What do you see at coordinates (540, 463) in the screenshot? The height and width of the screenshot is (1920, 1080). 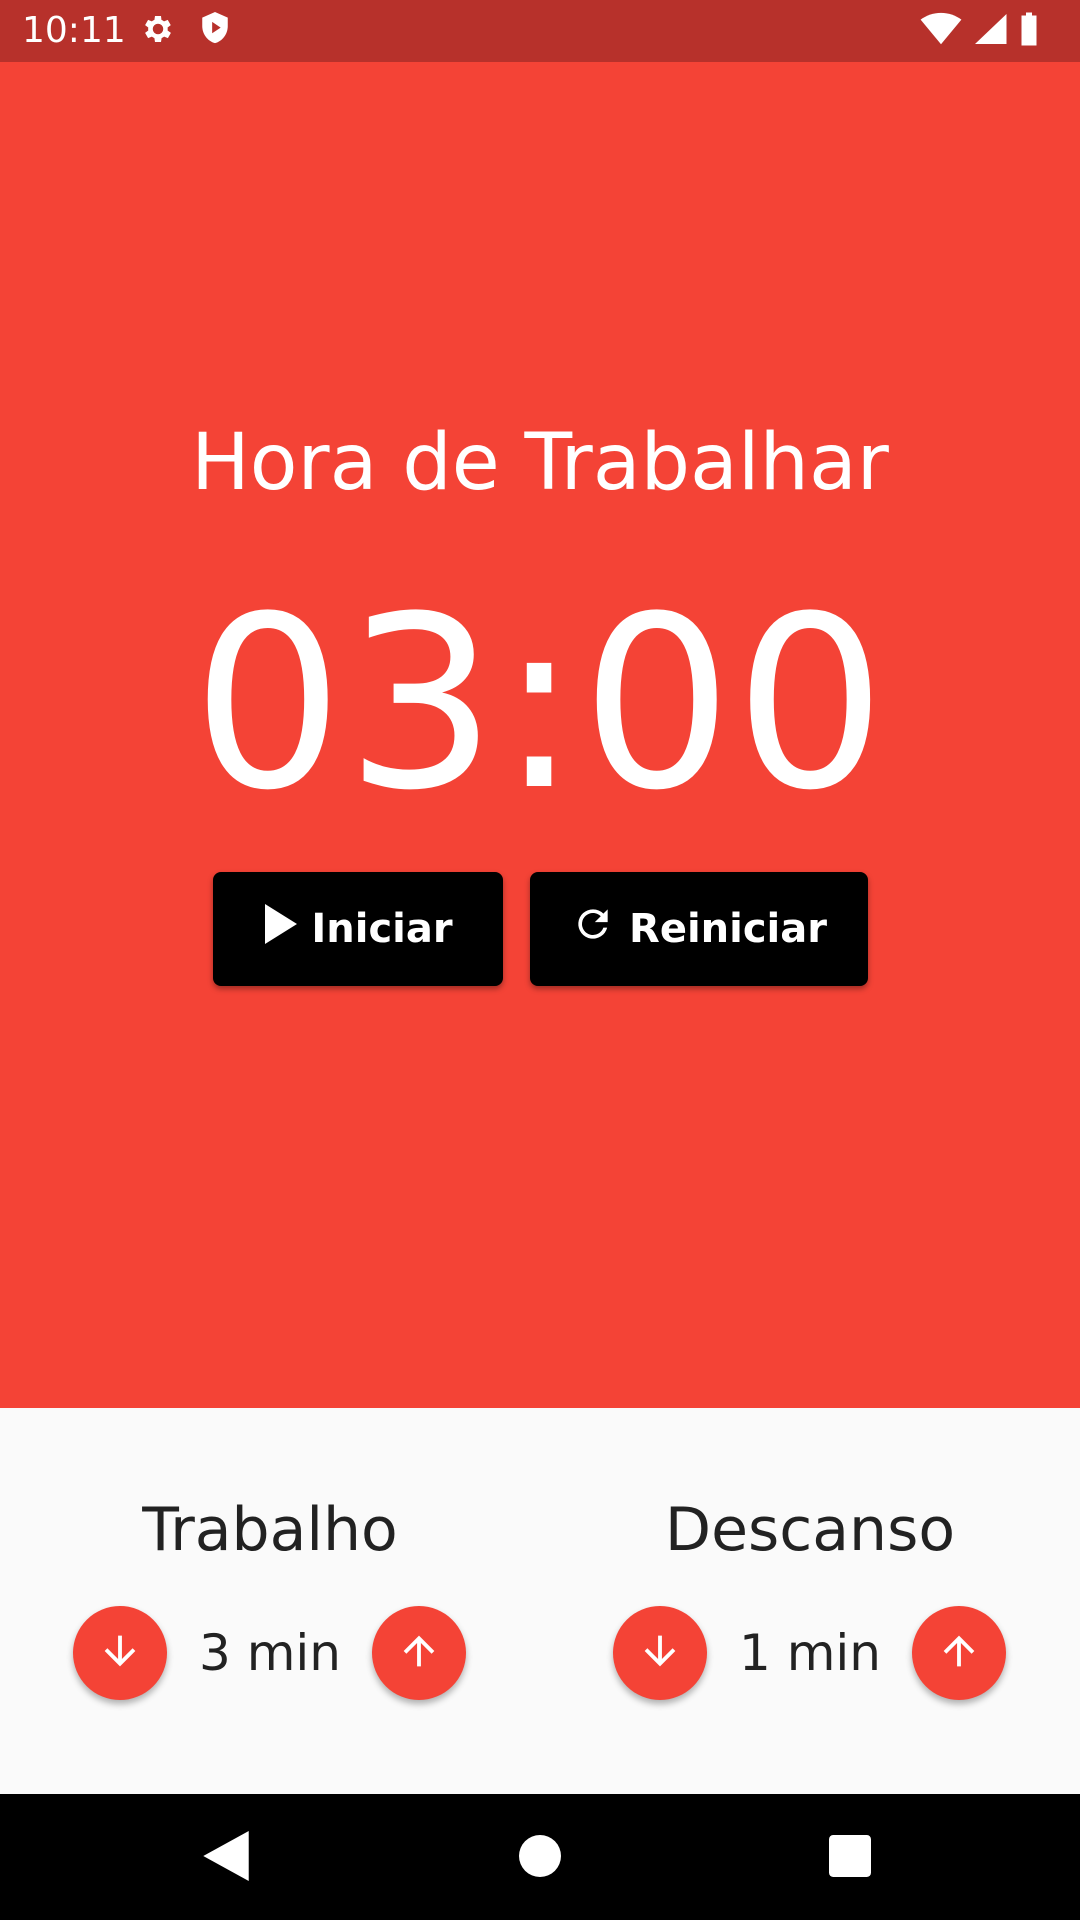 I see `mode-title: Hora de Trabalhar` at bounding box center [540, 463].